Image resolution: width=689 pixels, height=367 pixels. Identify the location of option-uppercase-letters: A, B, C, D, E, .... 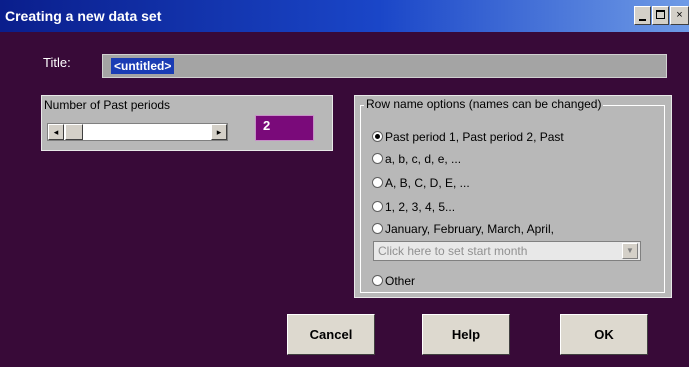
(421, 183).